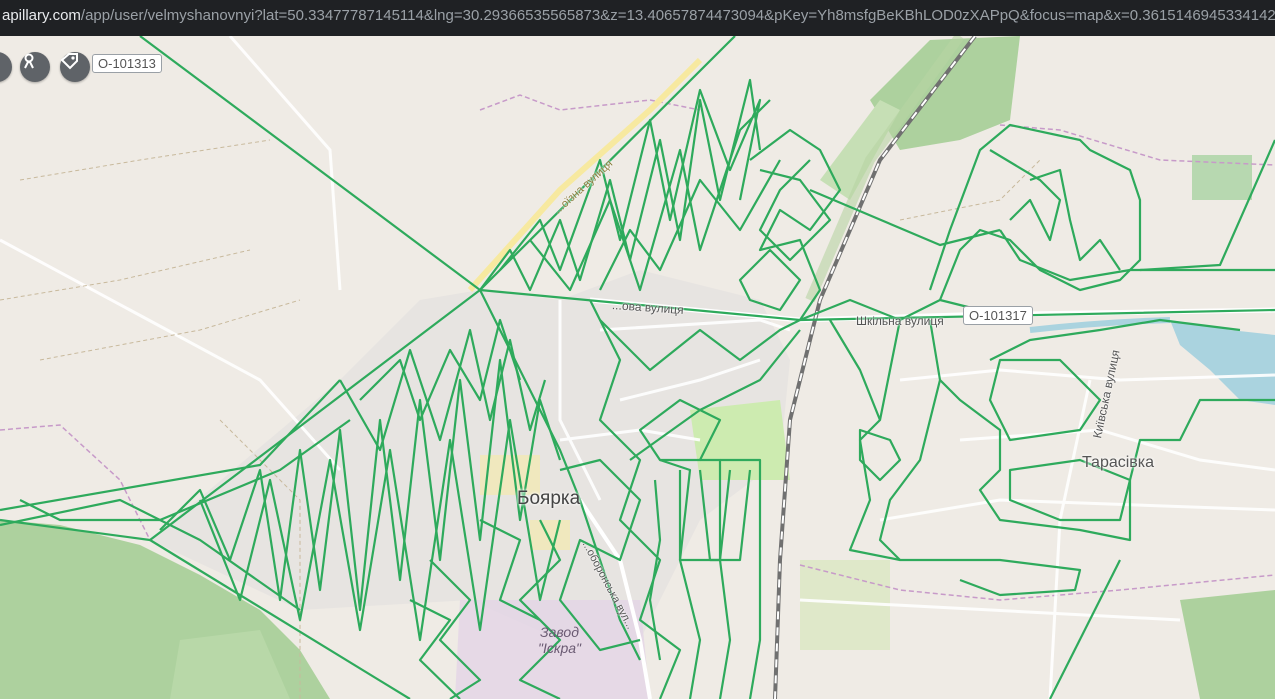 Image resolution: width=1275 pixels, height=699 pixels. I want to click on place-boyarka: Боярка, so click(549, 498).